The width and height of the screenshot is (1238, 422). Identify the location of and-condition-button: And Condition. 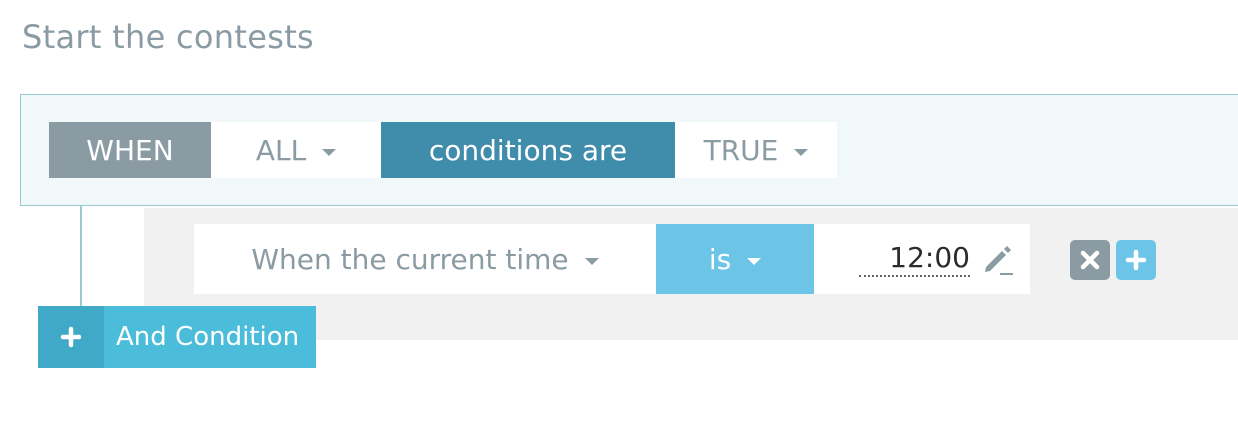
(177, 337).